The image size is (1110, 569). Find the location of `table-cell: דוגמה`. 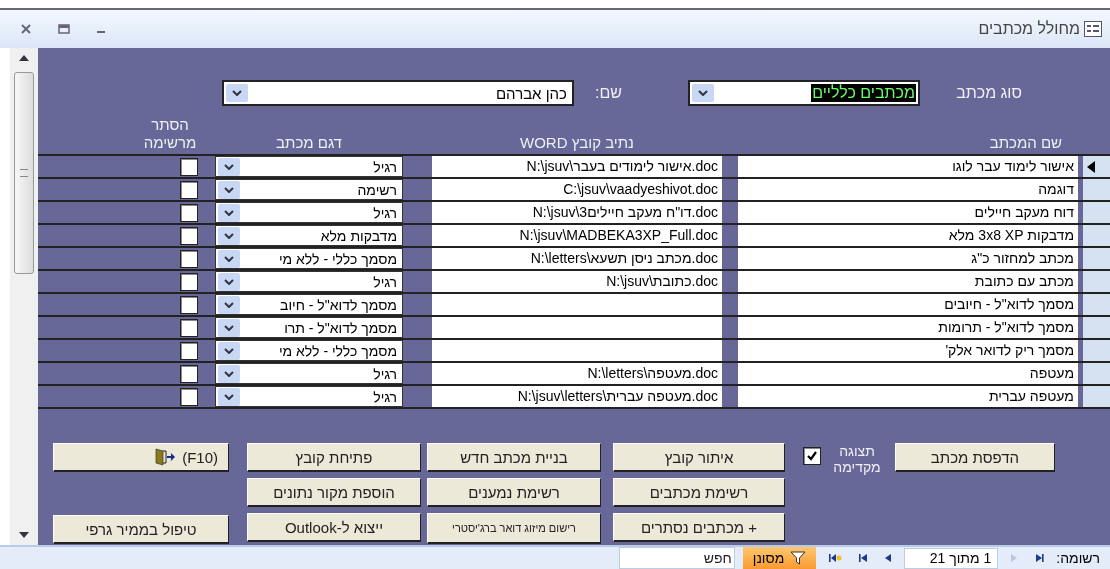

table-cell: דוגמה is located at coordinates (908, 189).